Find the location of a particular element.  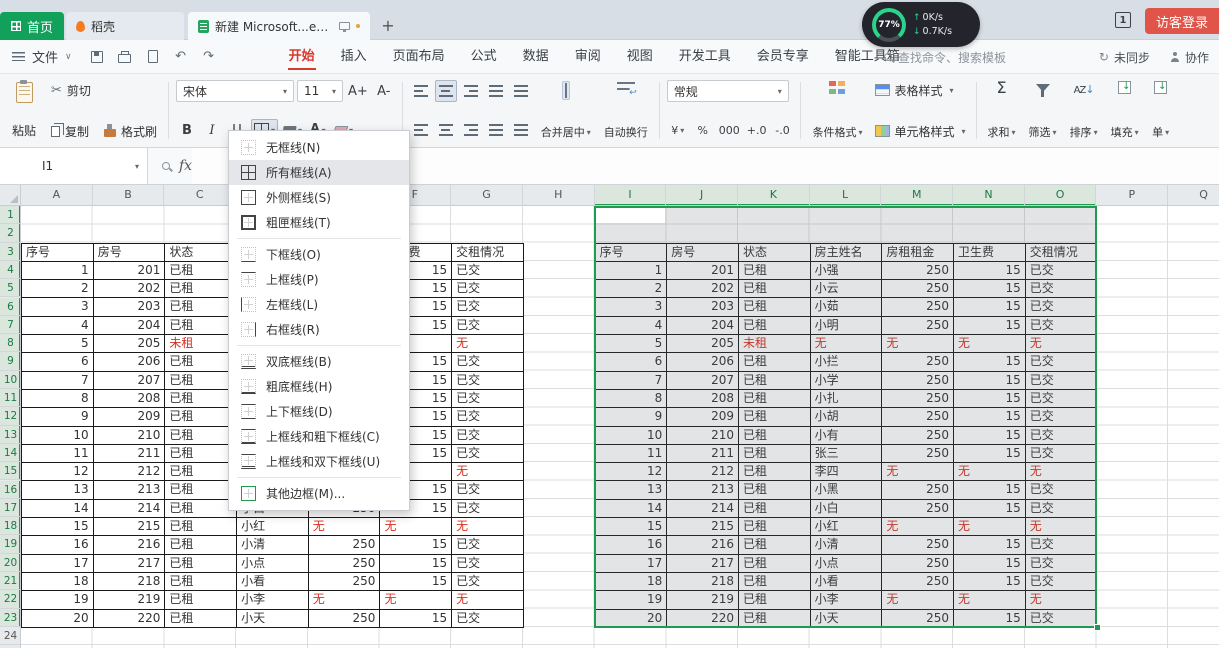

table-cell: 小茹 is located at coordinates (846, 307).